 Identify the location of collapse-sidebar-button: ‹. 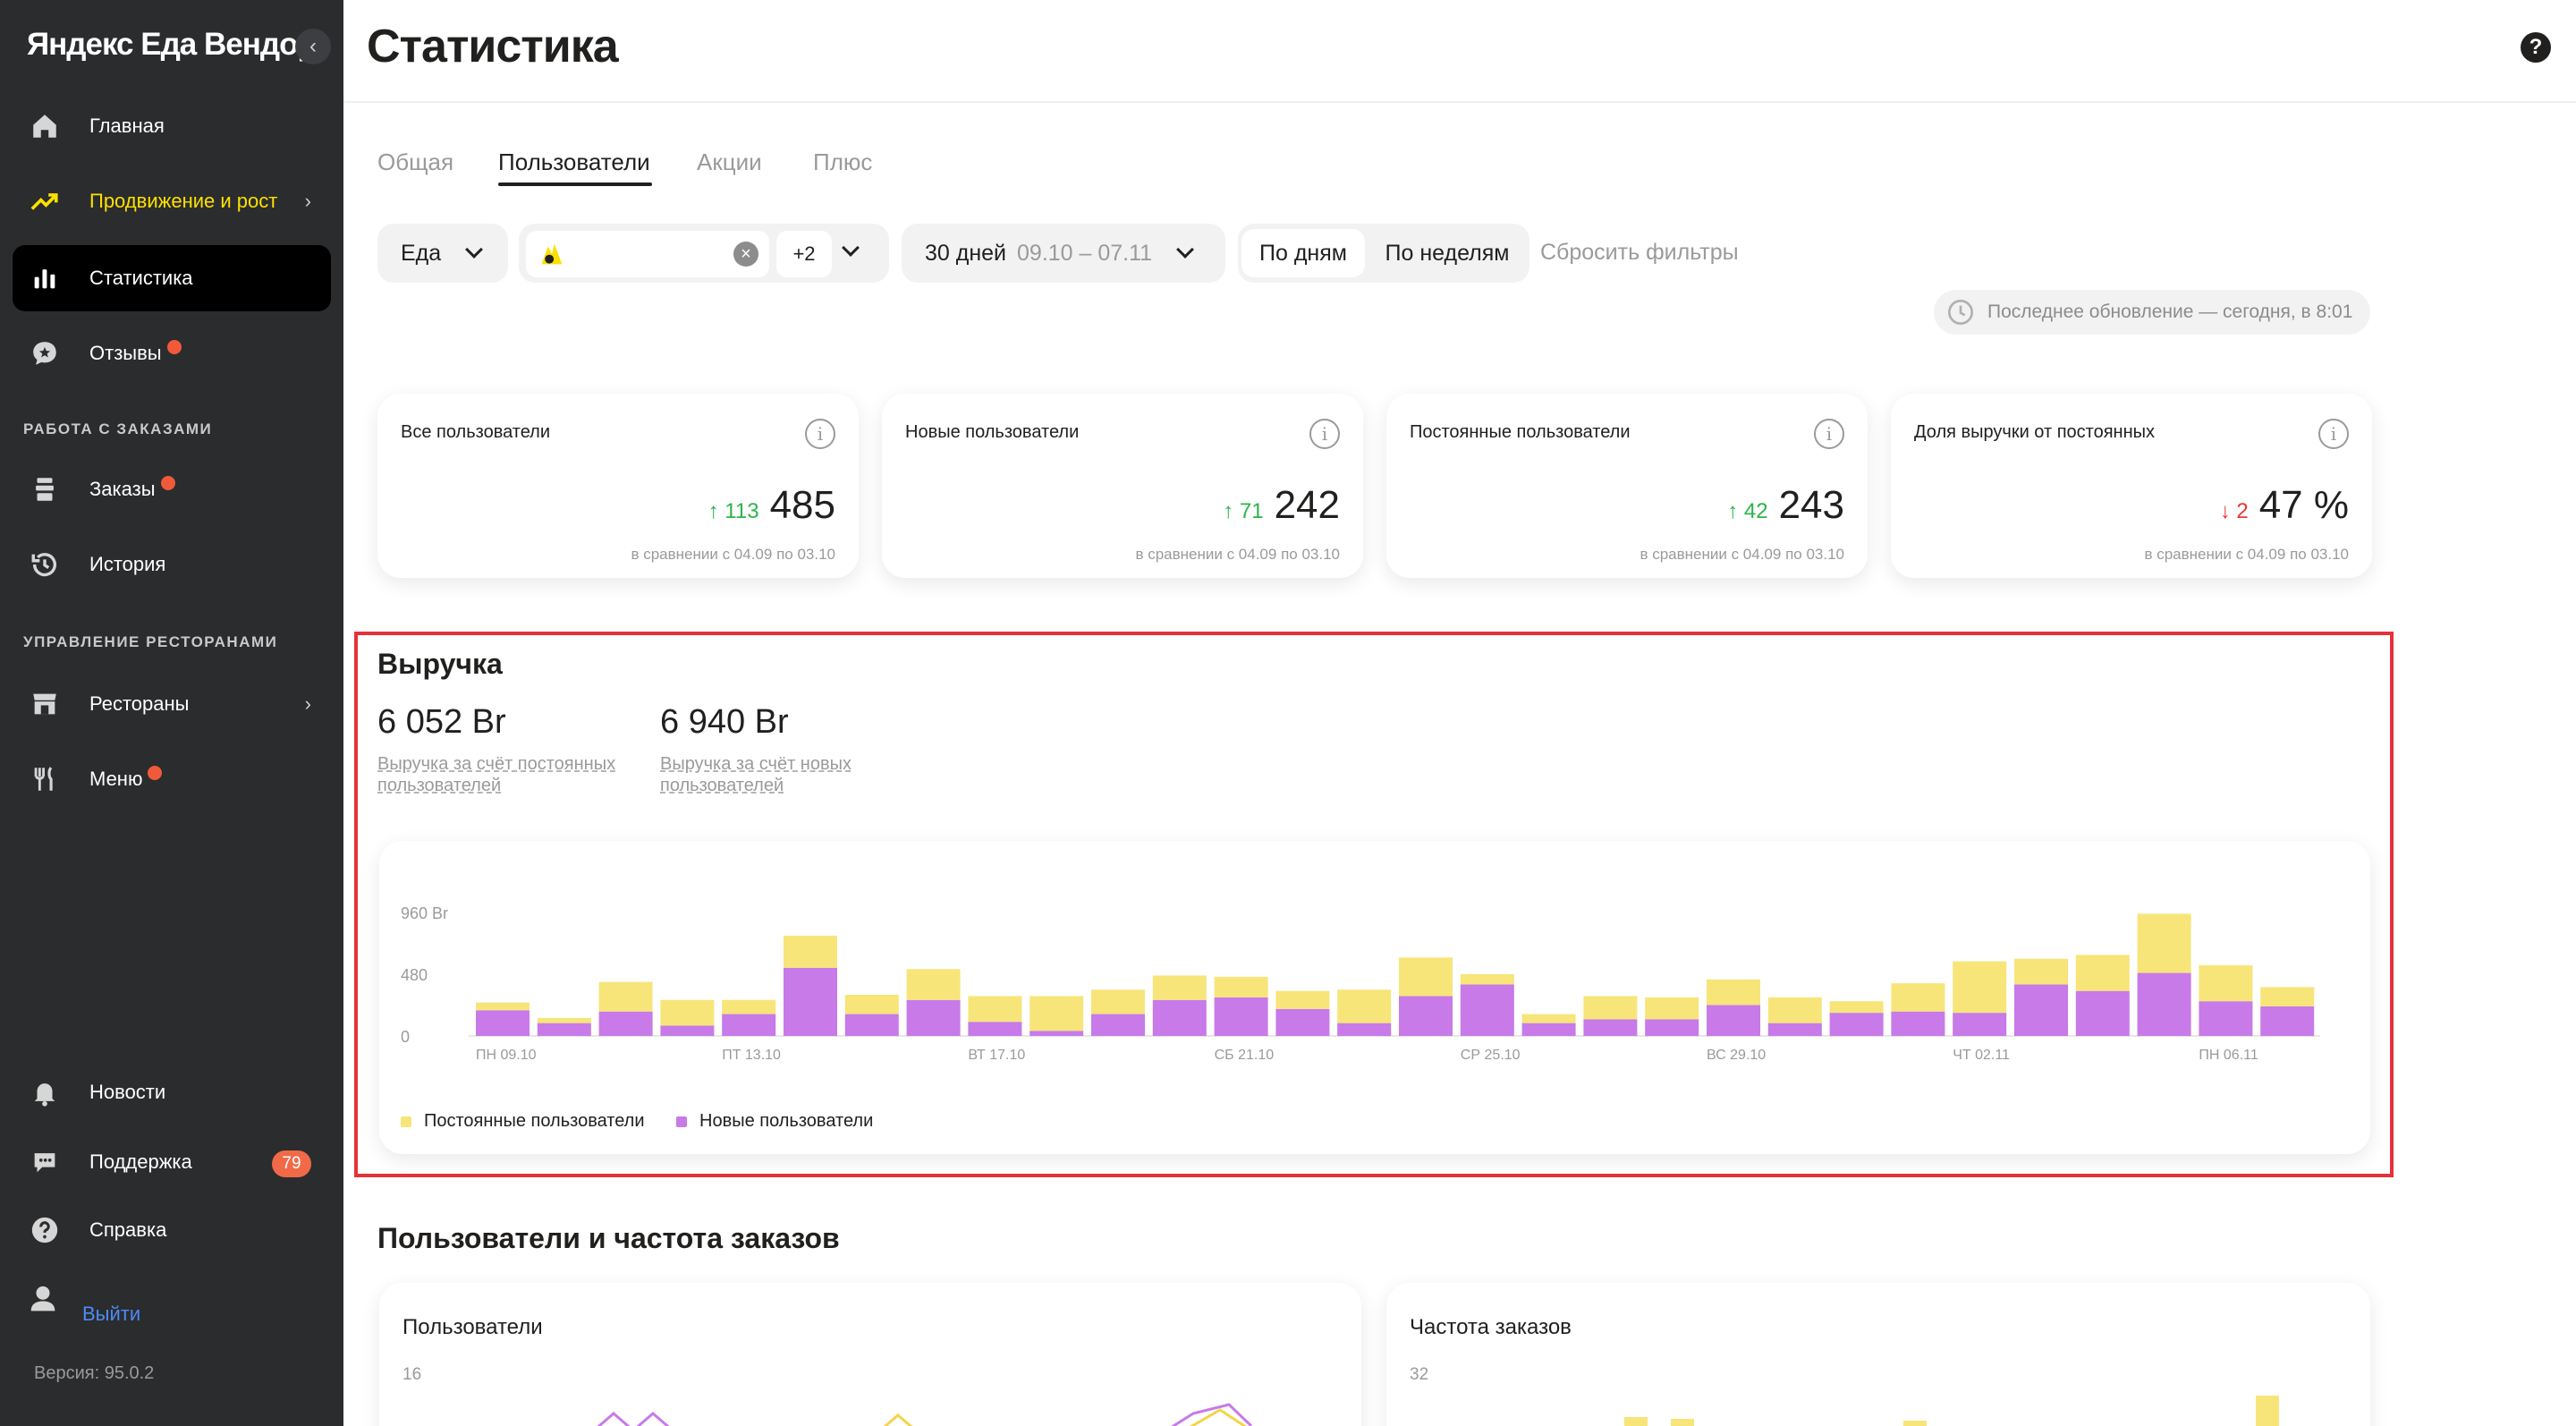
(313, 47).